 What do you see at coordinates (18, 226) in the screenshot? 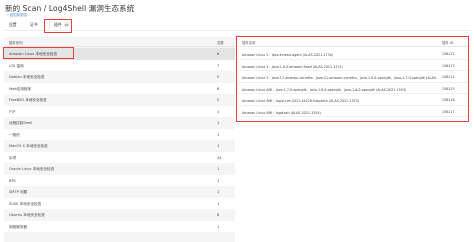
I see `plugin-family-name: 网络服务器` at bounding box center [18, 226].